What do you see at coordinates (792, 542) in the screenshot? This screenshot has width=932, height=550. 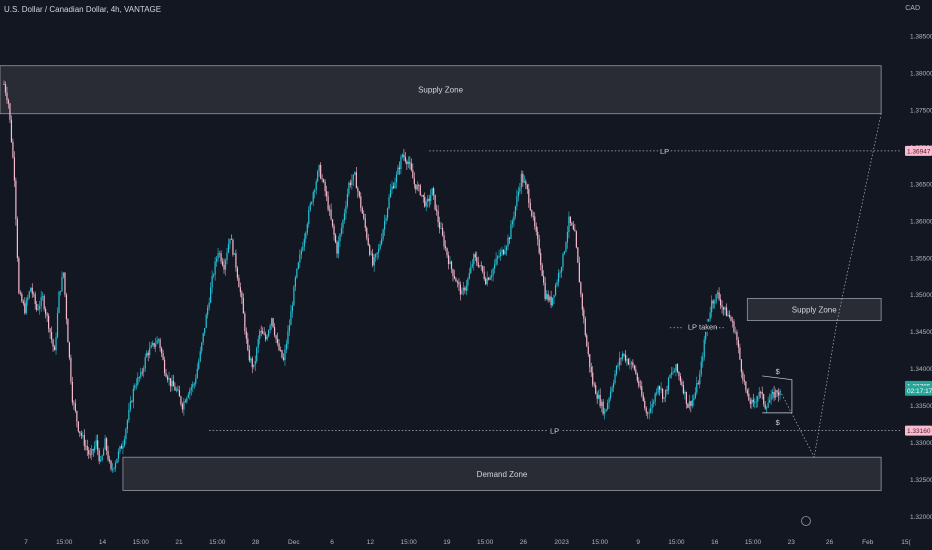 I see `x-tick-label: 23` at bounding box center [792, 542].